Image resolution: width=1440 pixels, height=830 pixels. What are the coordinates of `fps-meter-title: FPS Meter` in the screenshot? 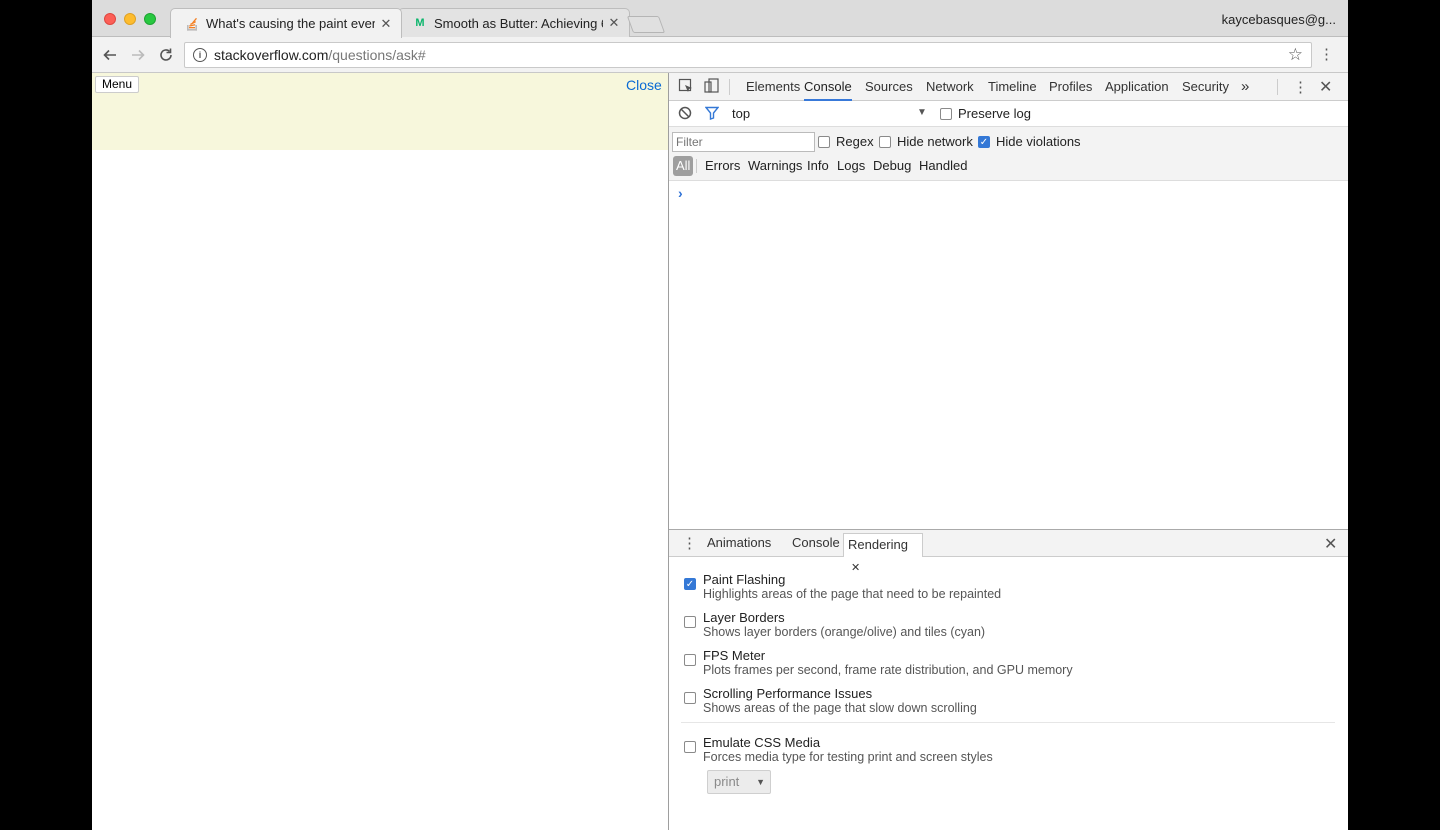 It's located at (734, 655).